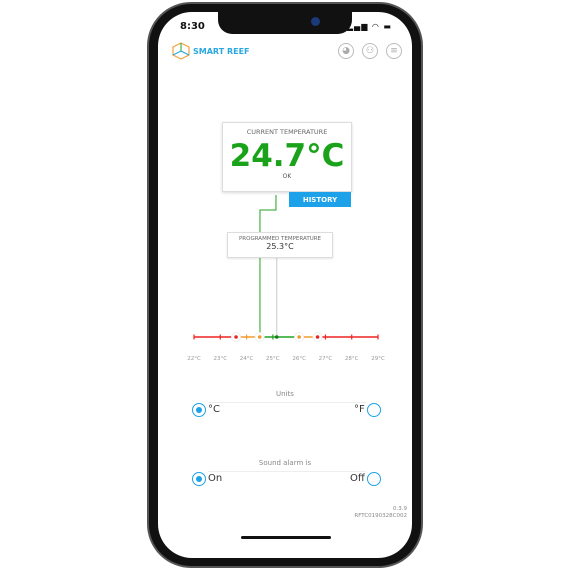 Image resolution: width=570 pixels, height=570 pixels. What do you see at coordinates (273, 359) in the screenshot?
I see `scale-tick-label: 25°C` at bounding box center [273, 359].